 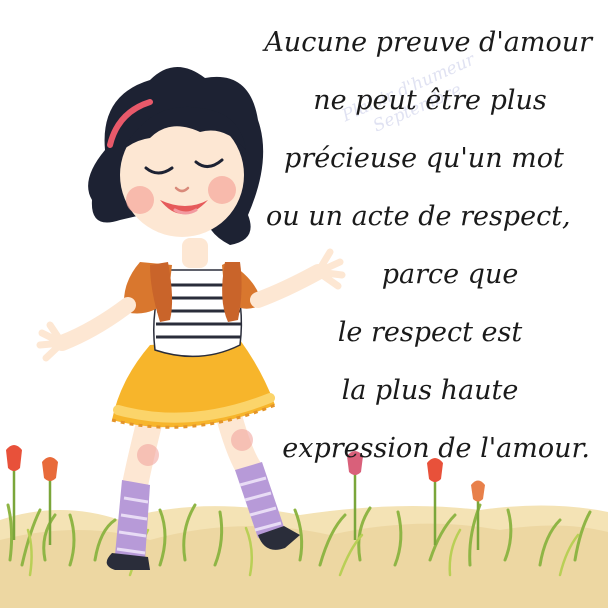 I want to click on quote-line: parce que, so click(x=450, y=274).